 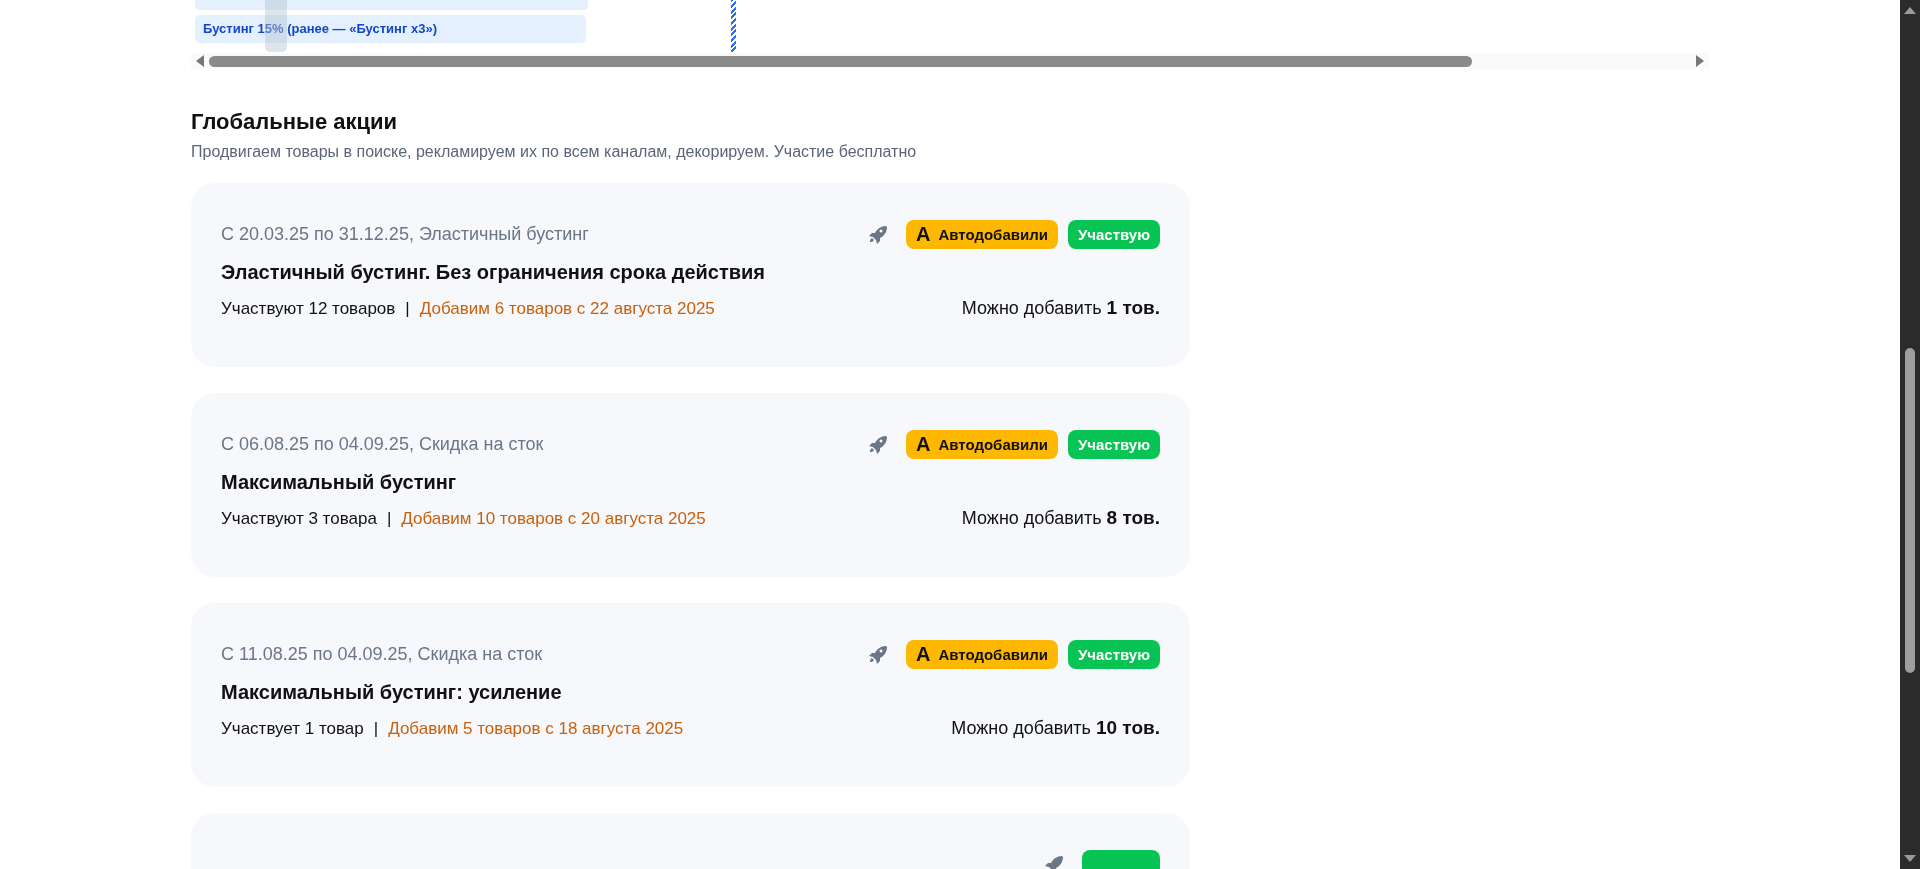 What do you see at coordinates (1060, 518) in the screenshot?
I see `can-add-text: Можно добавить 8 тов.` at bounding box center [1060, 518].